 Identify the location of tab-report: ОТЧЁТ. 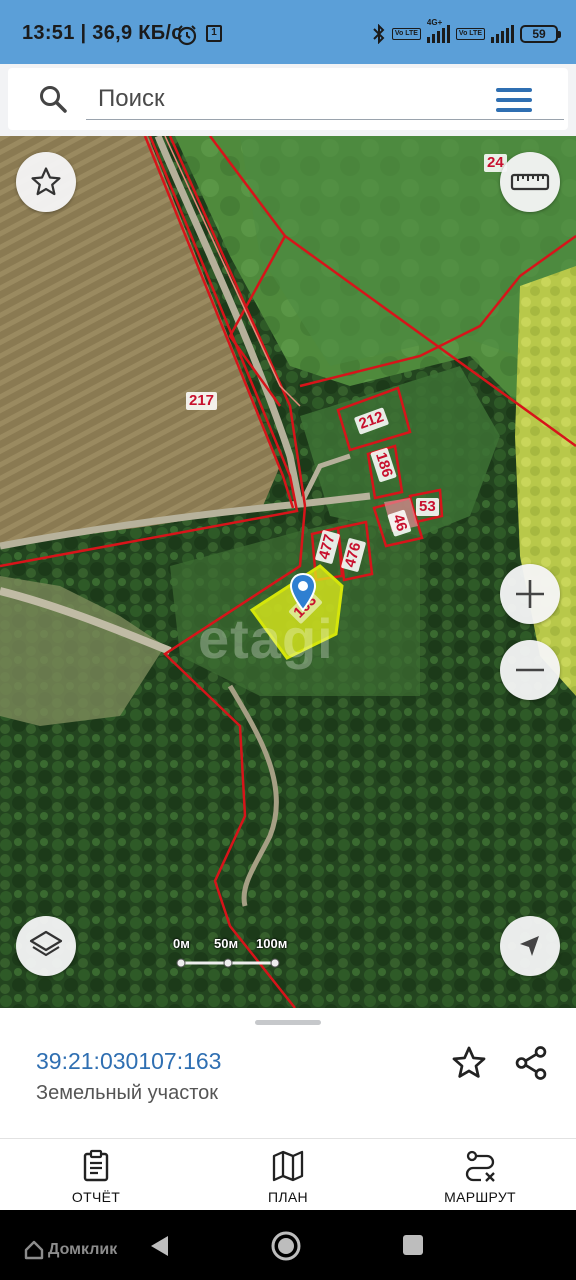
(96, 1178).